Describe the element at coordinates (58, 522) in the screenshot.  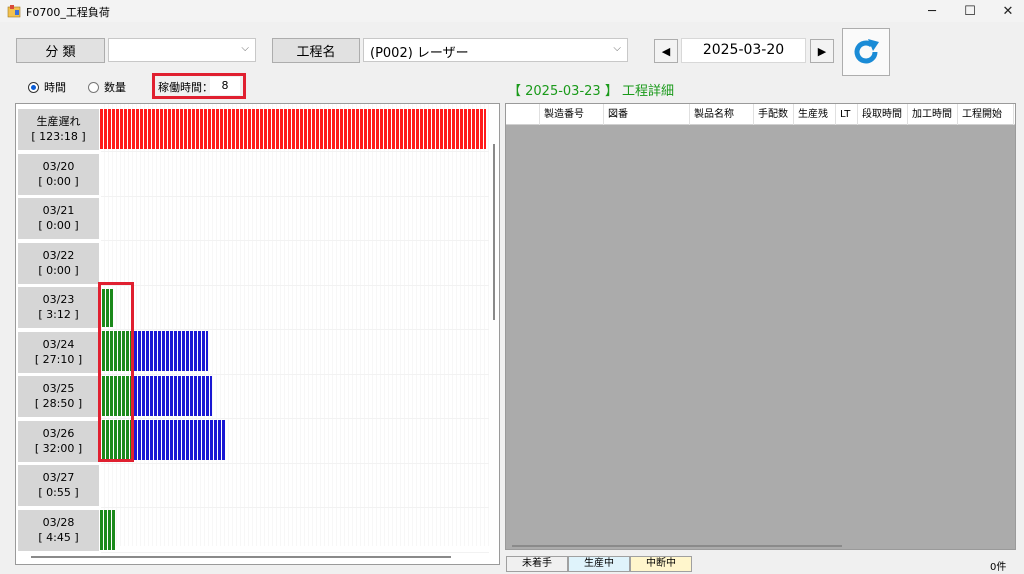
I see `row-date: 03/28` at that location.